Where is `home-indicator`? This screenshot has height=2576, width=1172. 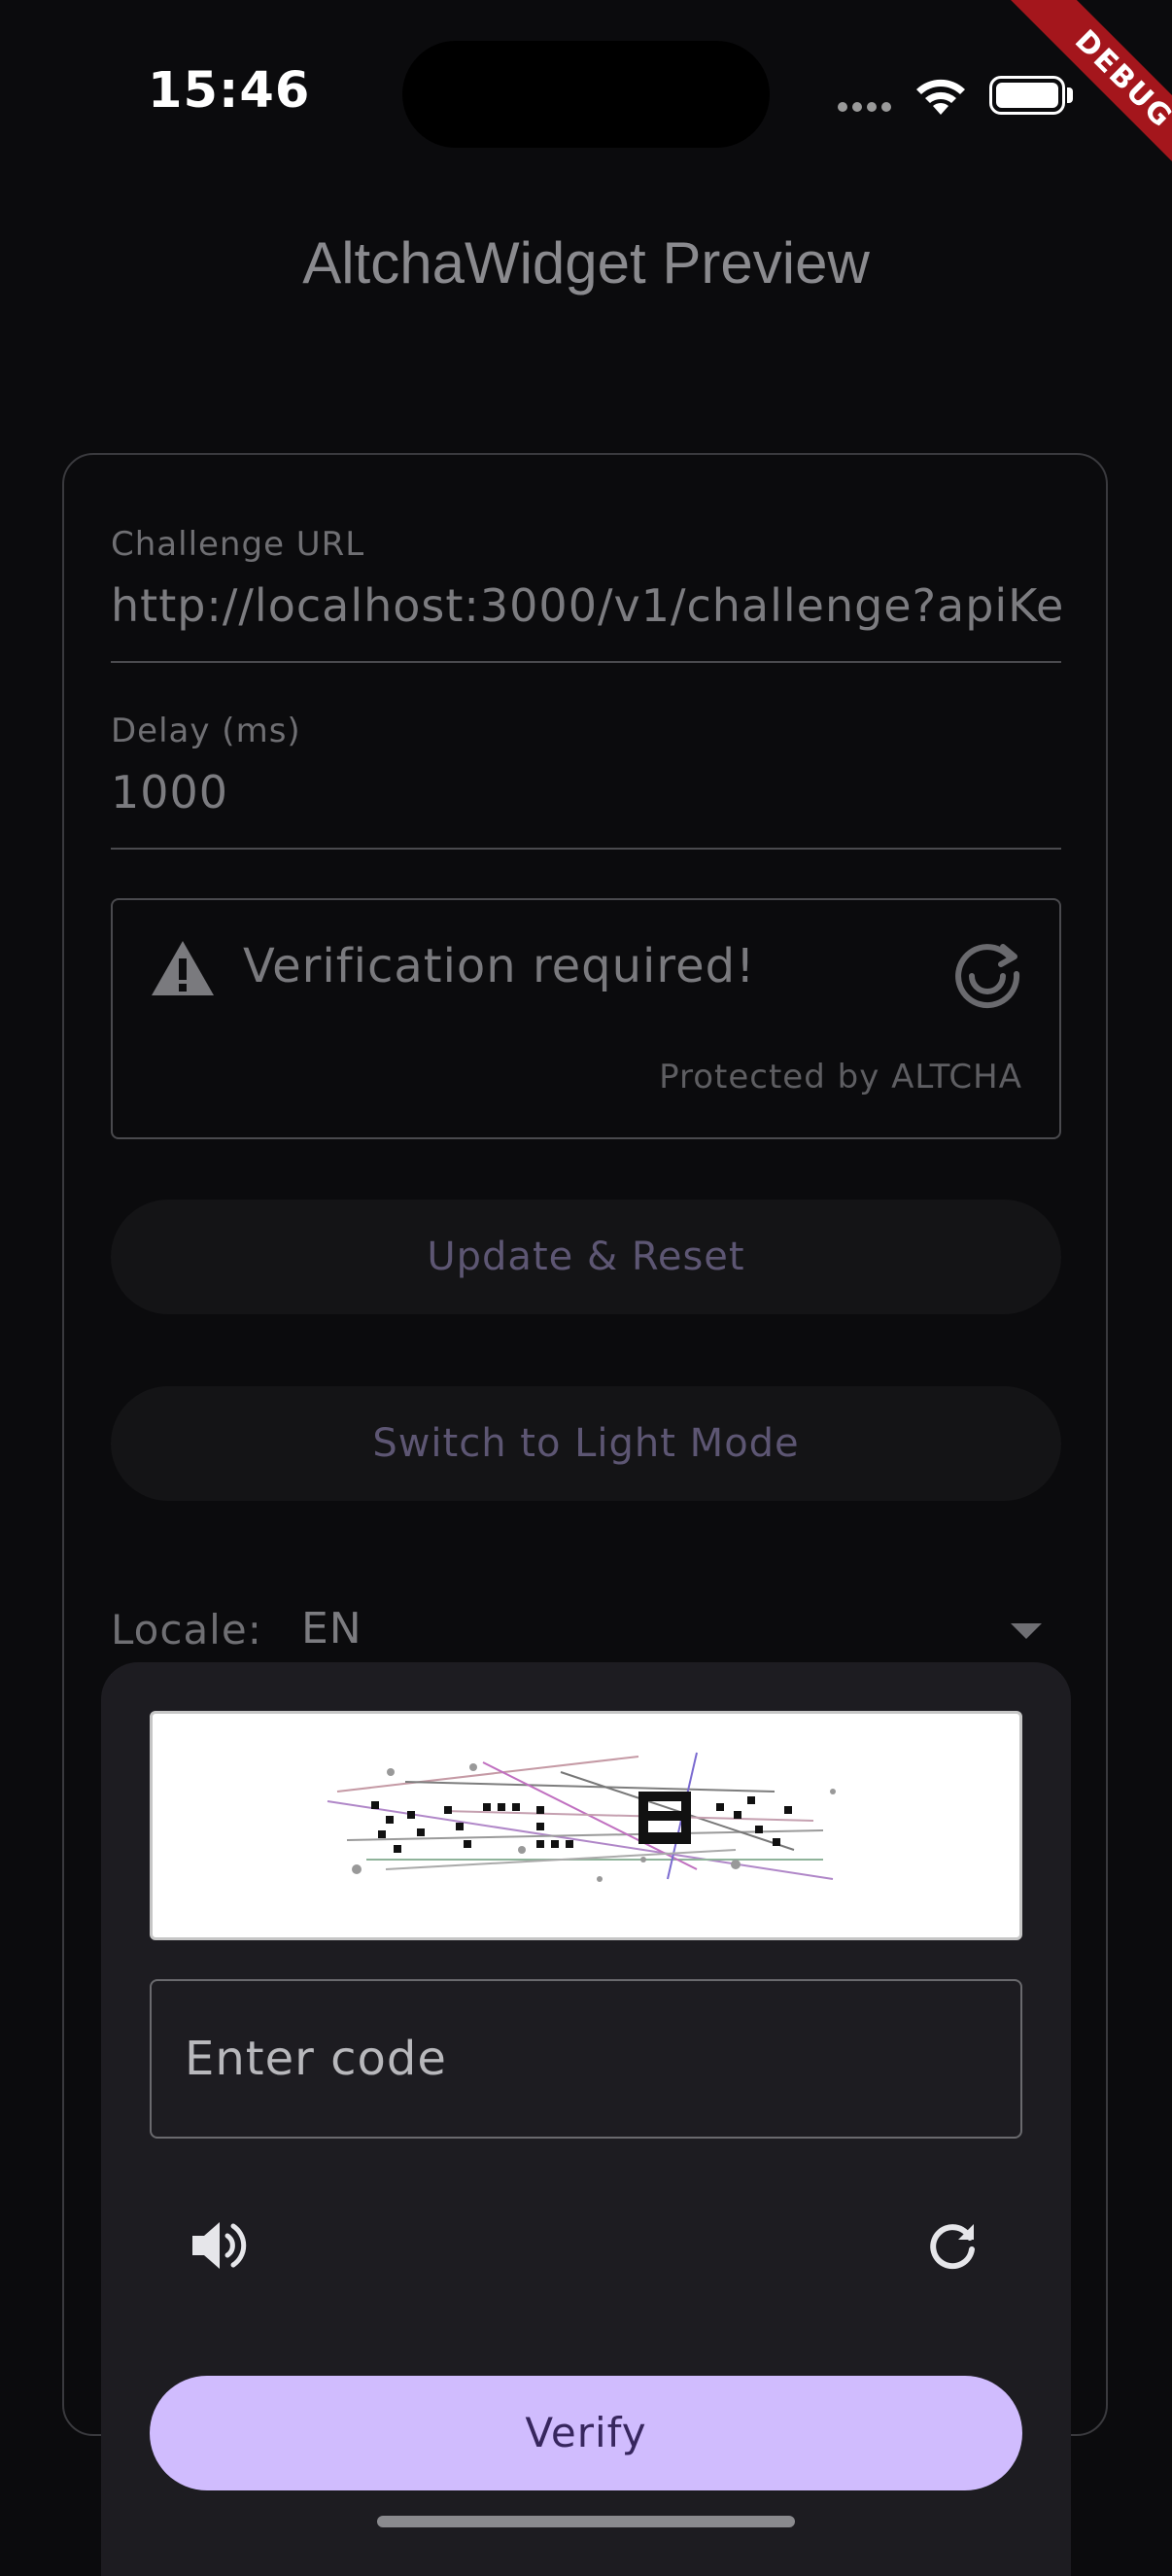
home-indicator is located at coordinates (586, 2521).